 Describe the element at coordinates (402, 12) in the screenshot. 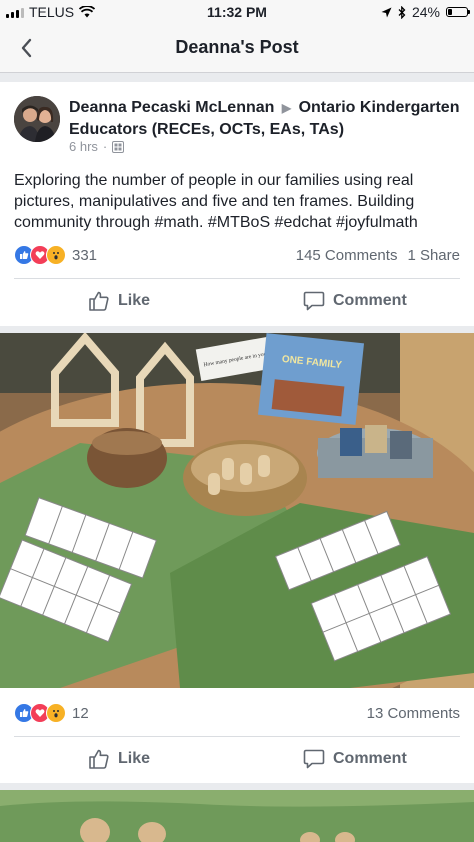

I see `bluetooth-icon` at that location.